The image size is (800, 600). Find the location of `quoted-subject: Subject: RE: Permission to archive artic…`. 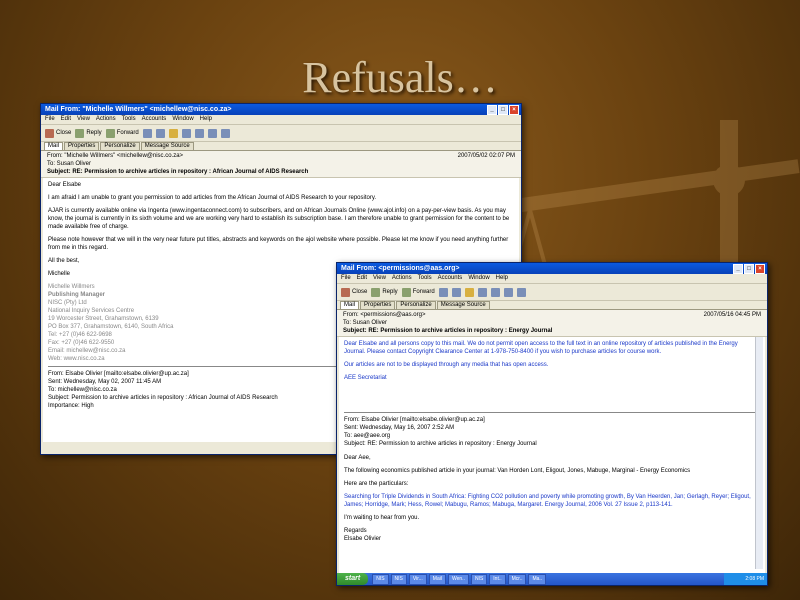

quoted-subject: Subject: RE: Permission to archive artic… is located at coordinates (440, 444).